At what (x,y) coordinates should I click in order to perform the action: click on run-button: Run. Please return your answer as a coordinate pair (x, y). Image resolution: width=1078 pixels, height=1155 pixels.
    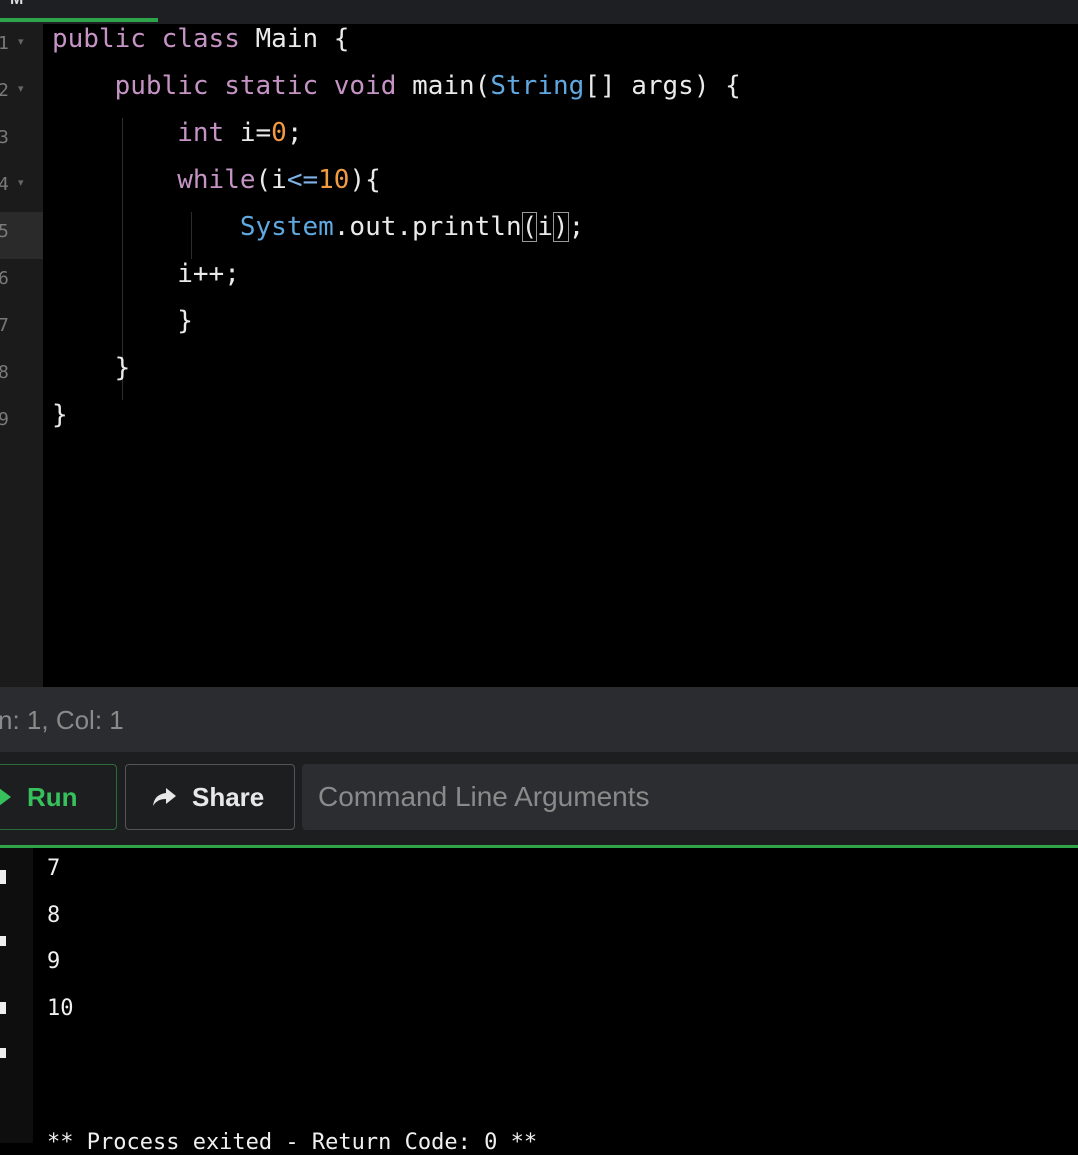
    Looking at the image, I should click on (58, 797).